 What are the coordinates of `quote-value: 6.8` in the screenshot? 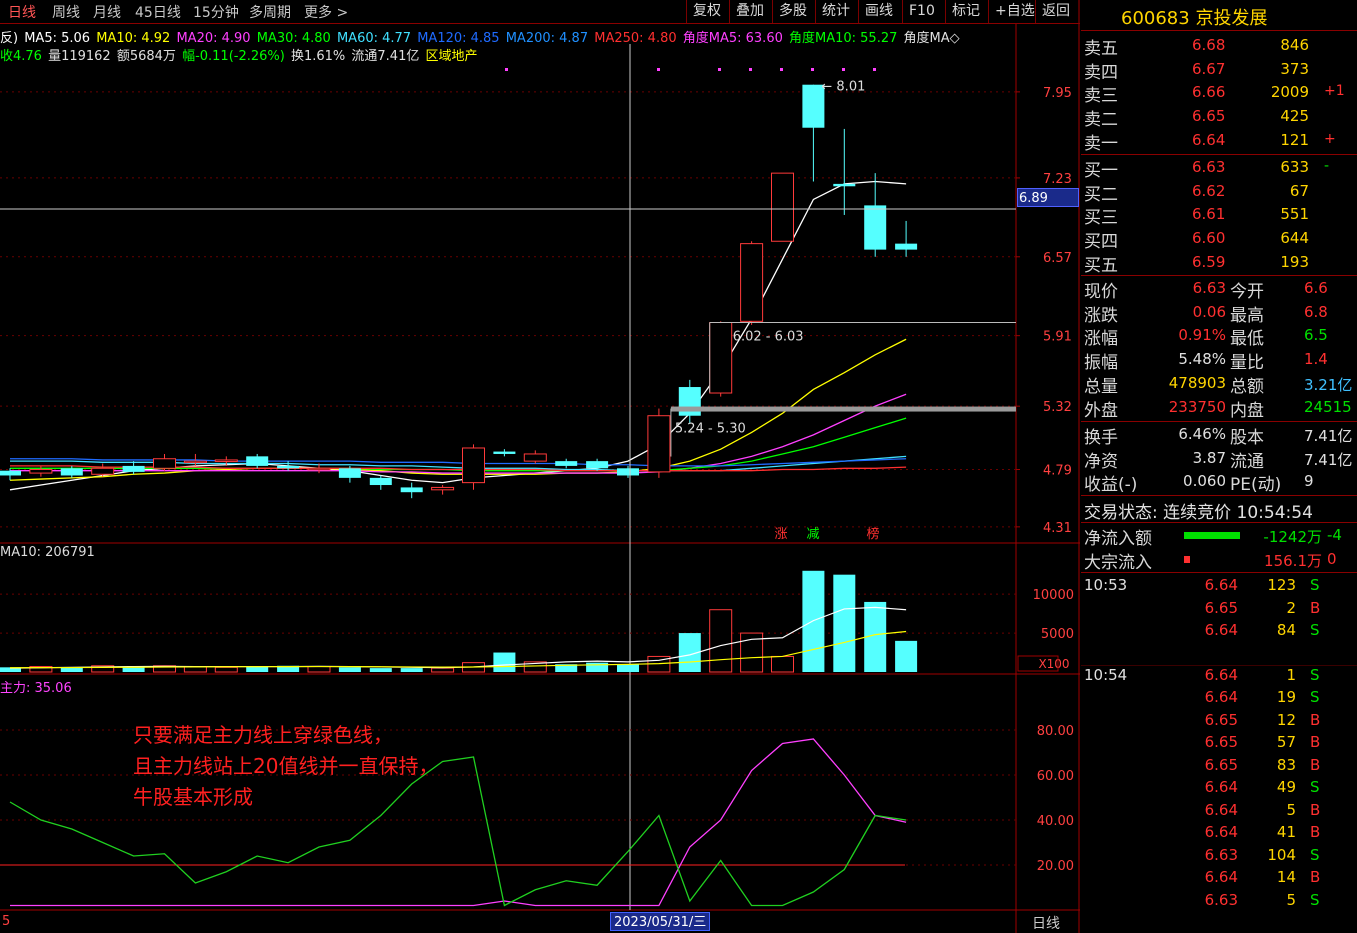 It's located at (1316, 311).